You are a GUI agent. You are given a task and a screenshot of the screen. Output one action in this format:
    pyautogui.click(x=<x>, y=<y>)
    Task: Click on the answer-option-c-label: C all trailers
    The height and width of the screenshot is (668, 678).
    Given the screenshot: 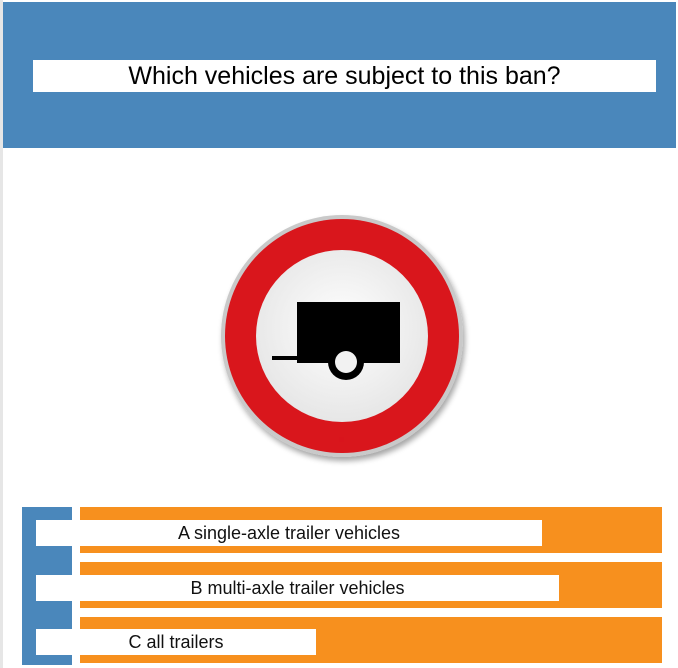 What is the action you would take?
    pyautogui.click(x=176, y=642)
    